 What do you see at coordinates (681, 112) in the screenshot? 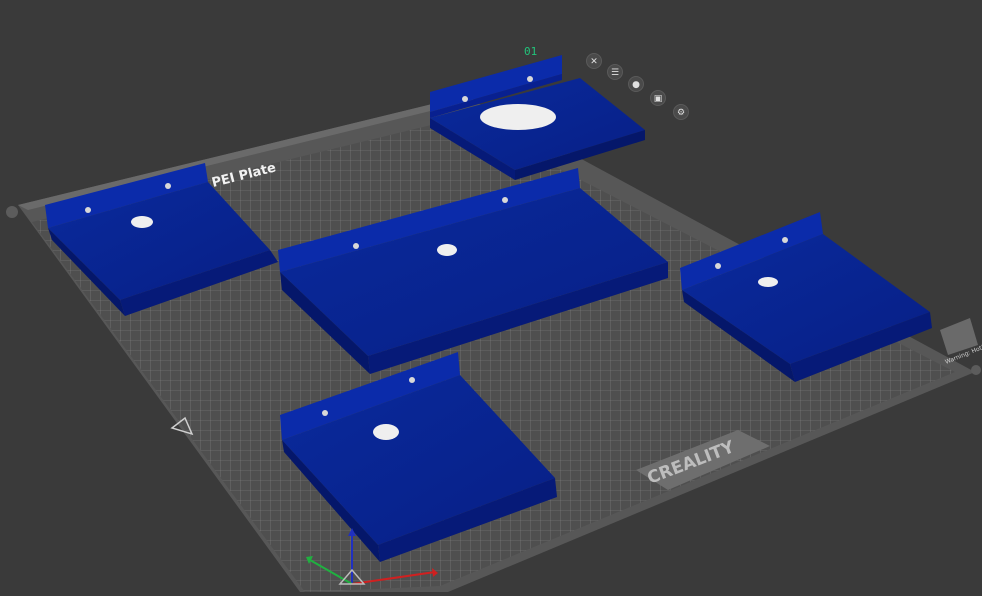
I see `settings-icon: ⚙` at bounding box center [681, 112].